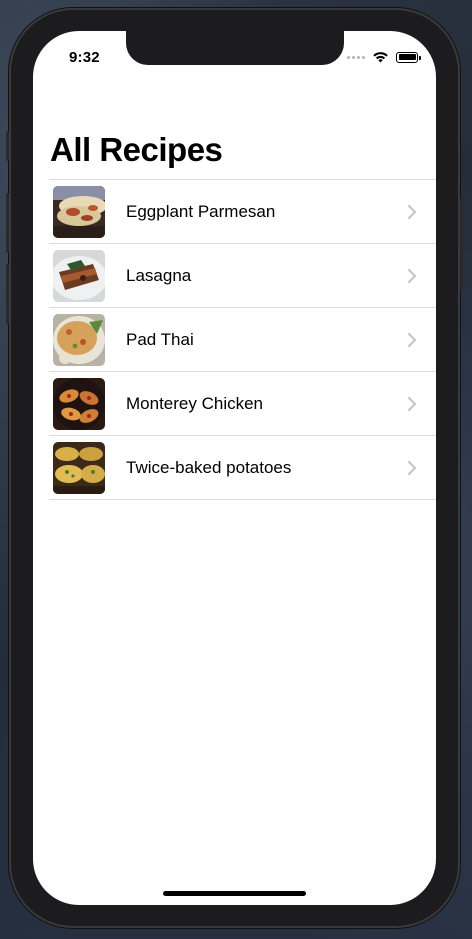  Describe the element at coordinates (79, 403) in the screenshot. I see `monterey-chicken-photo` at that location.